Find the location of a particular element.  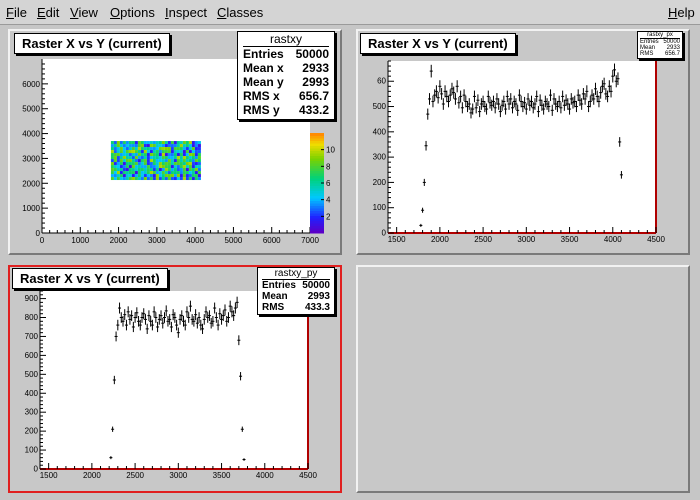

y-tick-label: 600 is located at coordinates (32, 355).